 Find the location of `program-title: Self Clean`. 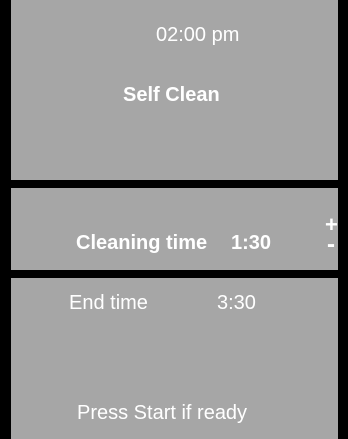

program-title: Self Clean is located at coordinates (171, 95).